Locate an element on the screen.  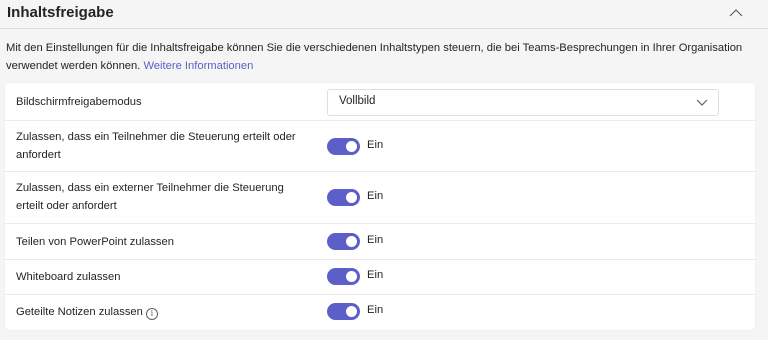
shared-notes-state: Ein is located at coordinates (375, 310).